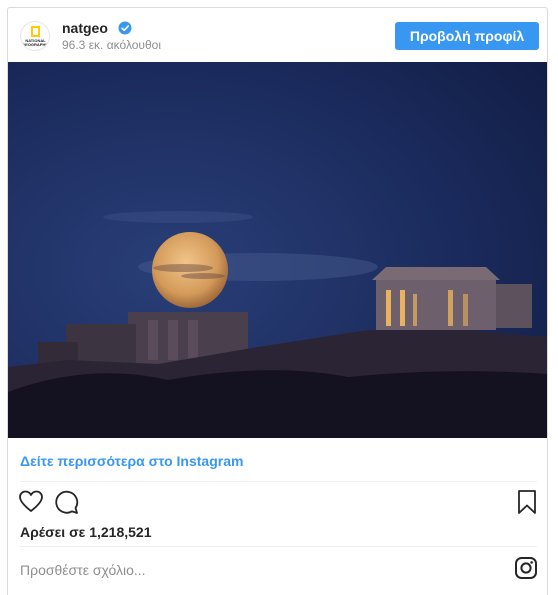 The height and width of the screenshot is (595, 558). What do you see at coordinates (467, 36) in the screenshot?
I see `view-profile-button: Προβολή προφίλ` at bounding box center [467, 36].